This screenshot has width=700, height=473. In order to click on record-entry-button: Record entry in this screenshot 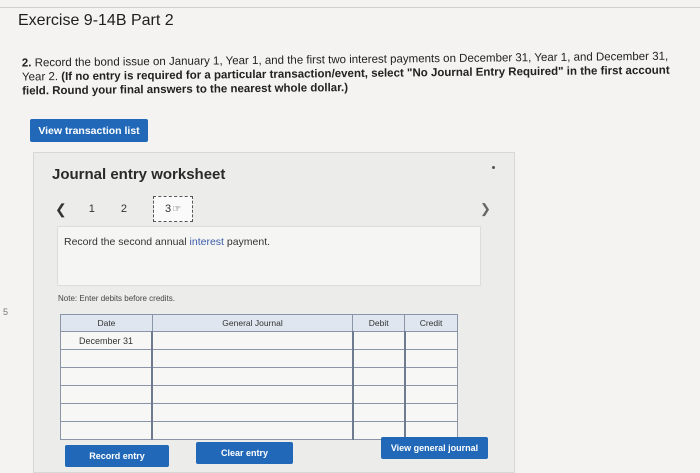, I will do `click(117, 456)`.